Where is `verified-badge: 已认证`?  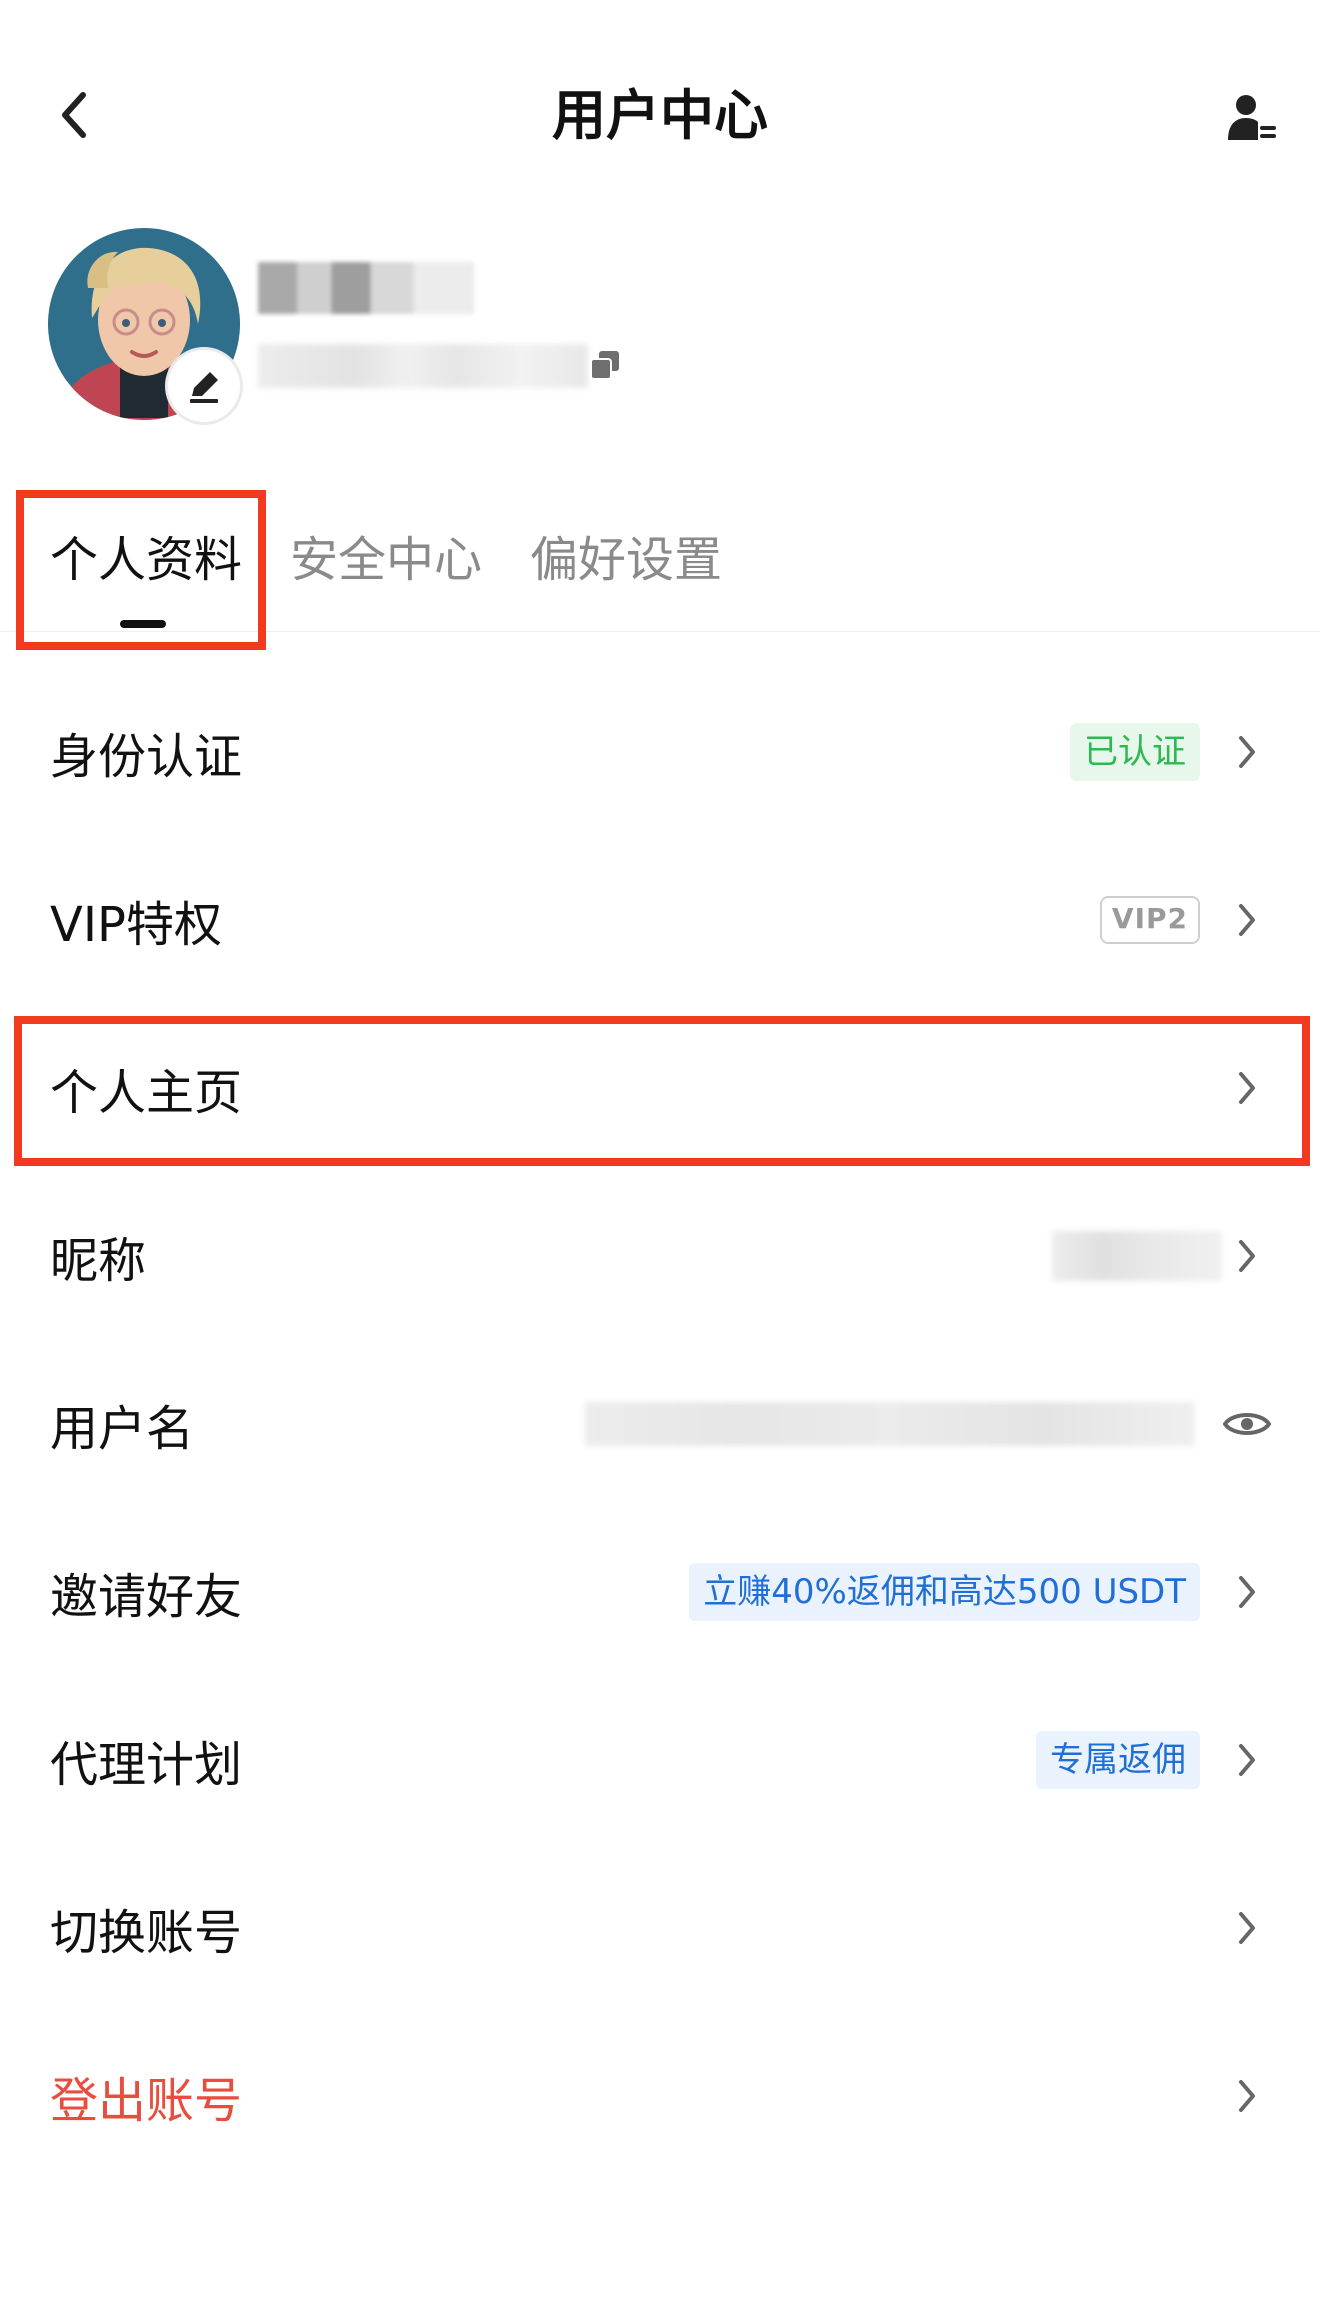 verified-badge: 已认证 is located at coordinates (1135, 752).